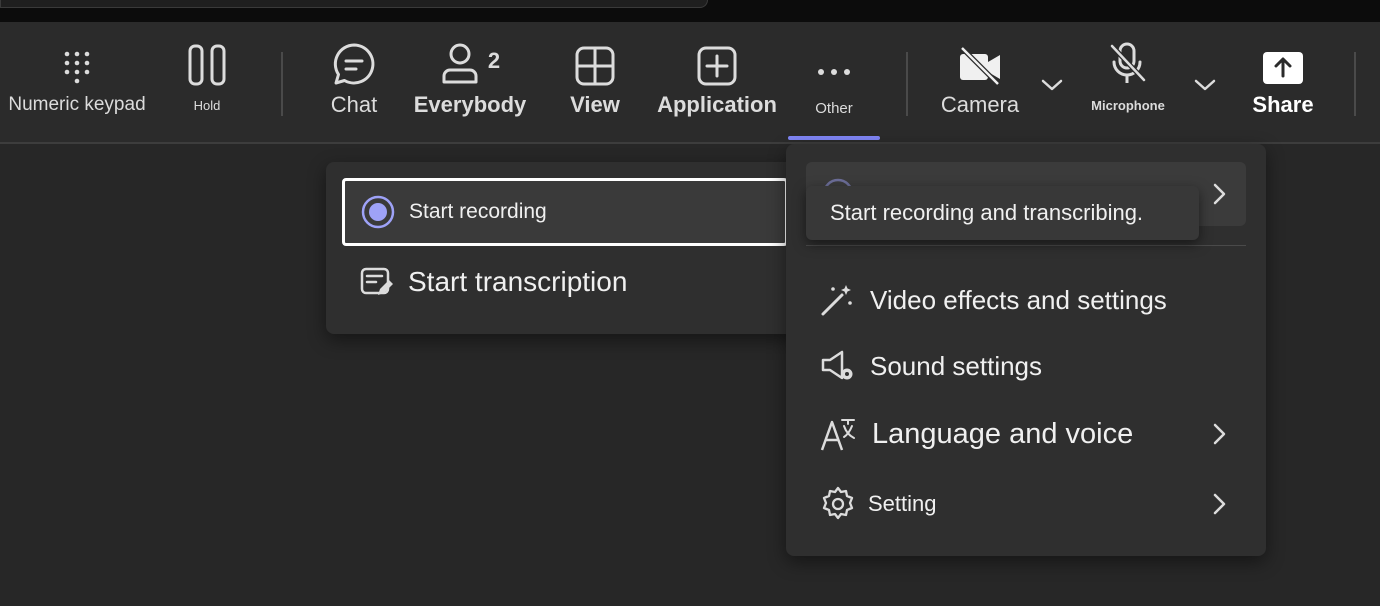  I want to click on language-voice-item: Language and voice, so click(1026, 434).